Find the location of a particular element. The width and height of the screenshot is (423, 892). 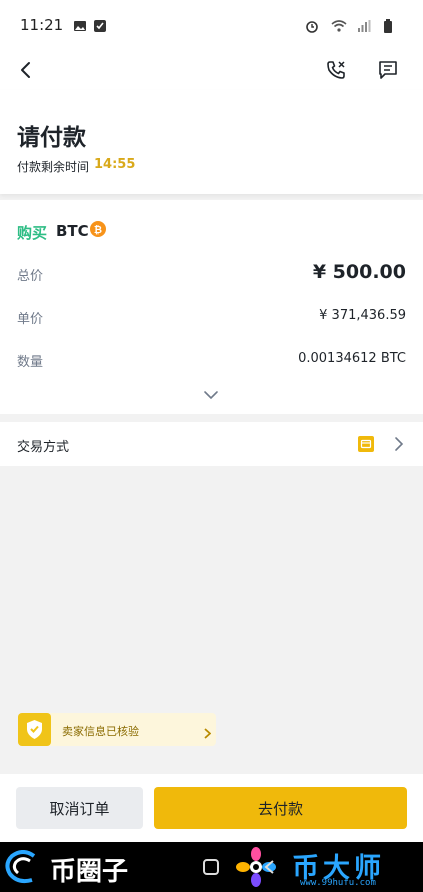

seller-verified-text: 卖家信息已核验 is located at coordinates (100, 731).